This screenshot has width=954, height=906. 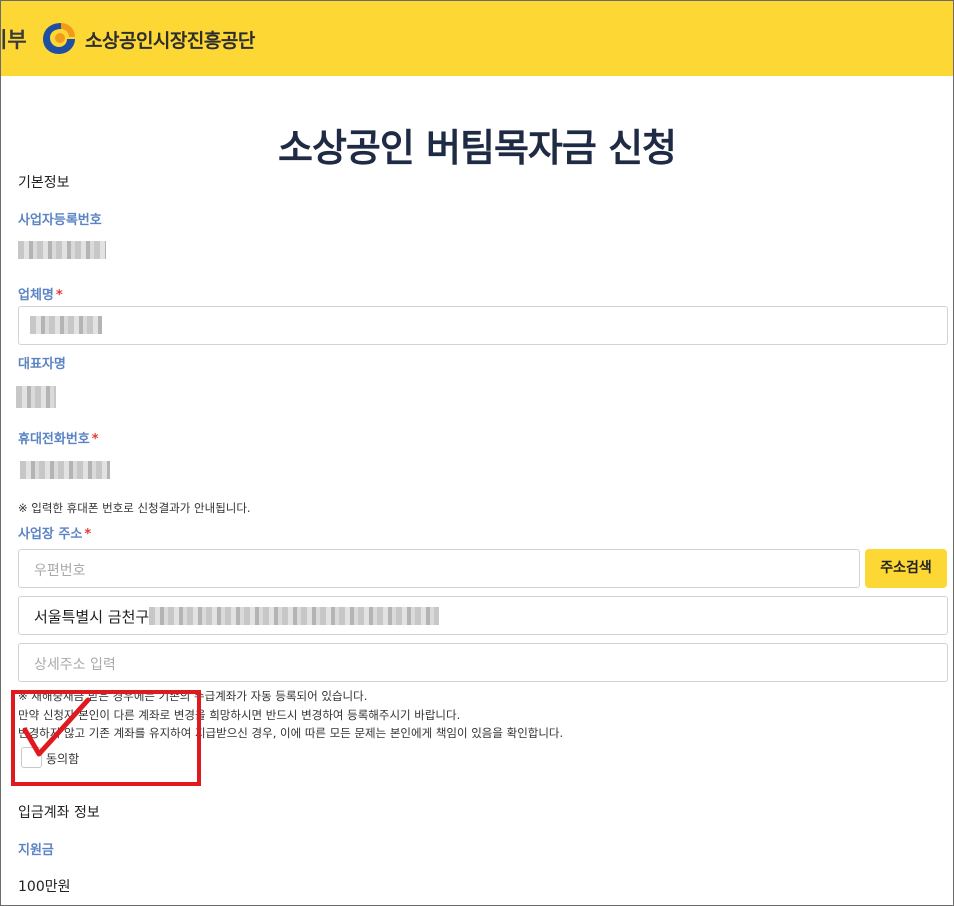 What do you see at coordinates (906, 568) in the screenshot?
I see `address-search-button: 주소검색` at bounding box center [906, 568].